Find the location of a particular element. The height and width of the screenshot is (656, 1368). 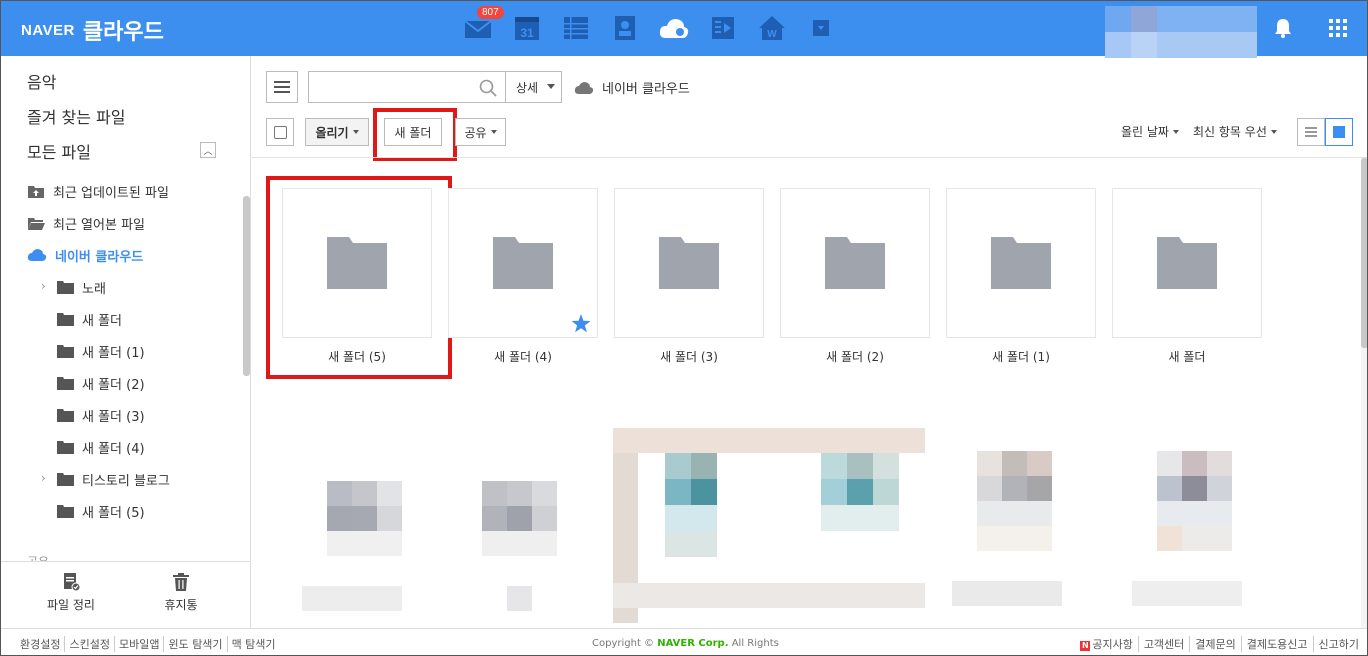

footer-link-windows-explorer: 윈도 탐색기 is located at coordinates (196, 644).